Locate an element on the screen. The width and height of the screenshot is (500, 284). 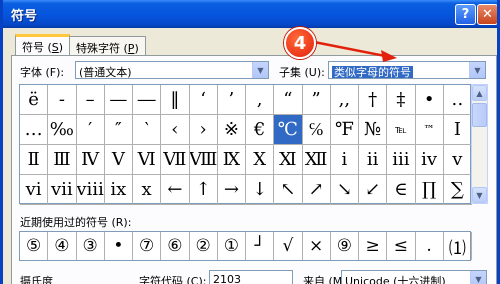
symbol-cell: ℃ is located at coordinates (288, 130).